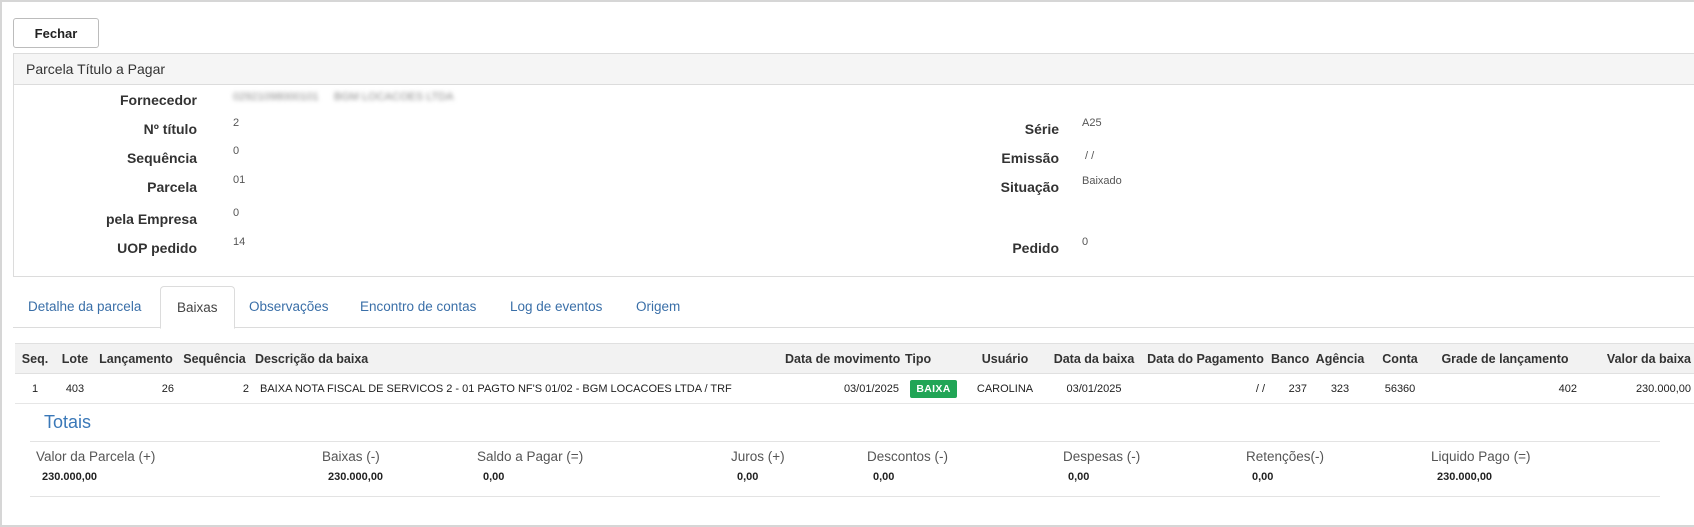 The image size is (1694, 527). I want to click on cell-conta: 56360, so click(1400, 388).